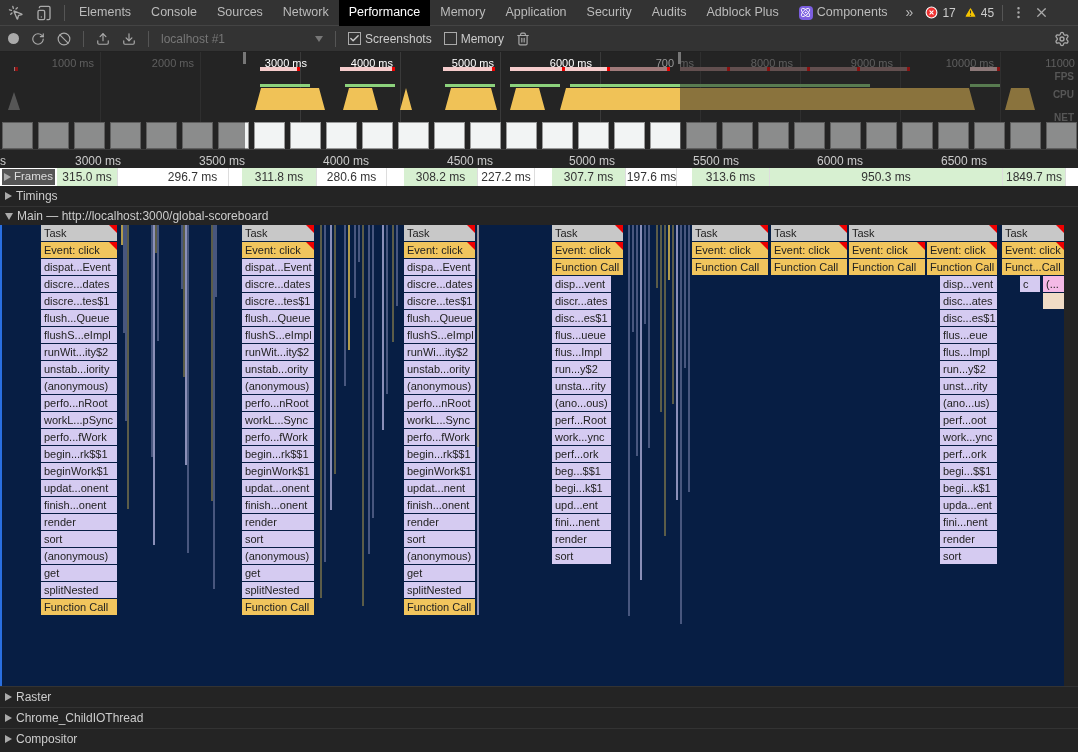  I want to click on track-title: Chrome_ChildIOThread, so click(80, 718).